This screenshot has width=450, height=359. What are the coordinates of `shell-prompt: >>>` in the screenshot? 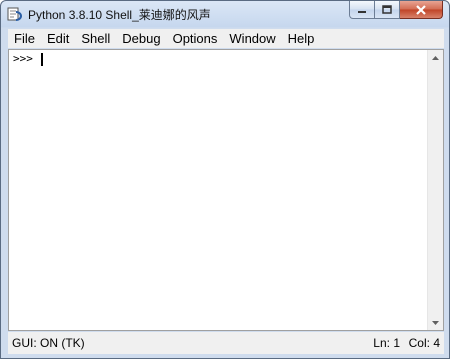 It's located at (23, 58).